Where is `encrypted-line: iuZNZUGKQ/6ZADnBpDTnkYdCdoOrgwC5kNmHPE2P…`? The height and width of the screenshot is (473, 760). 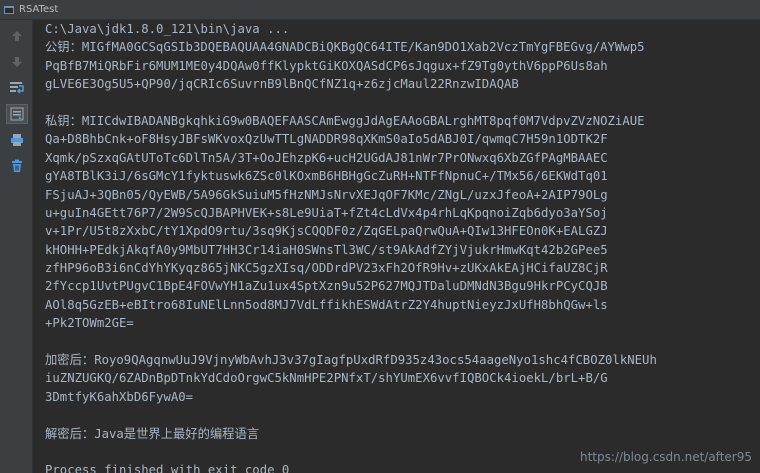
encrypted-line: iuZNZUGKQ/6ZADnBpDTnkYdCdoOrgwC5kNmHPE2P… is located at coordinates (326, 378).